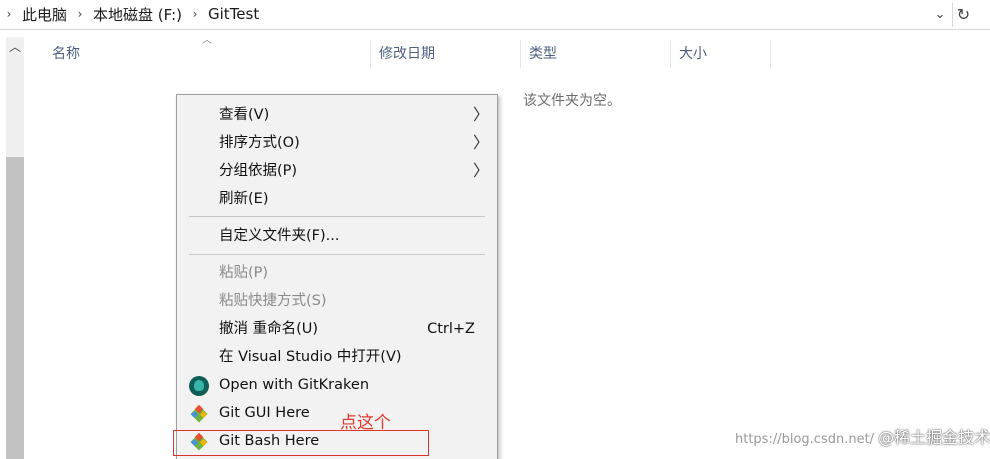  I want to click on watermark-brand: @稀土掘金技术社区, so click(934, 437).